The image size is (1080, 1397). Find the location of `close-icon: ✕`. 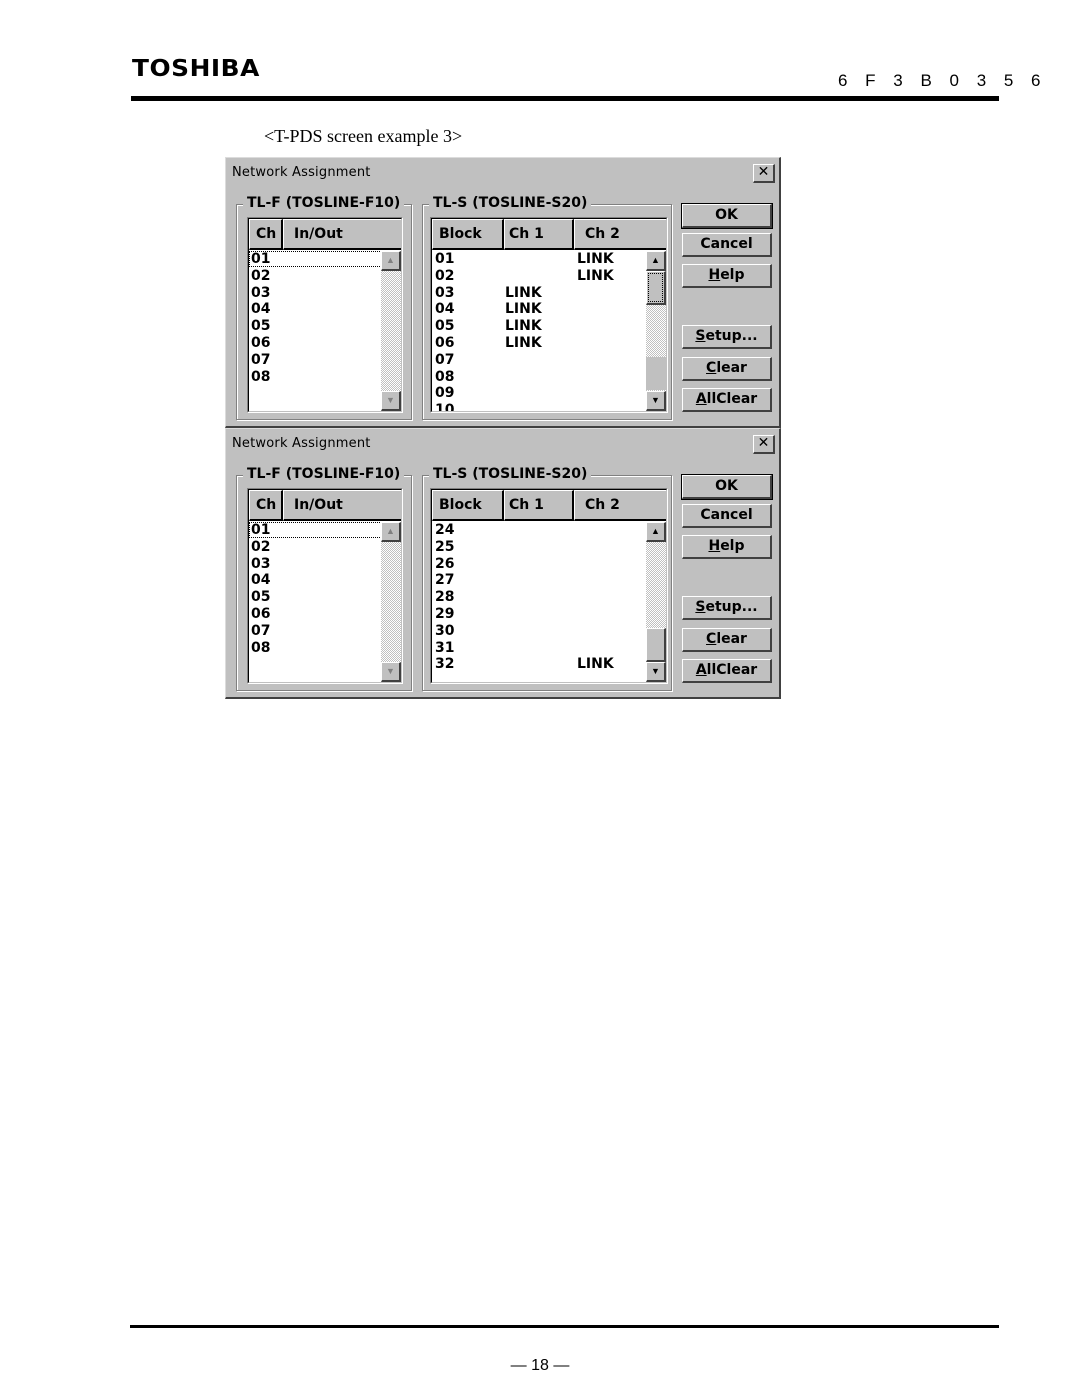

close-icon: ✕ is located at coordinates (763, 172).